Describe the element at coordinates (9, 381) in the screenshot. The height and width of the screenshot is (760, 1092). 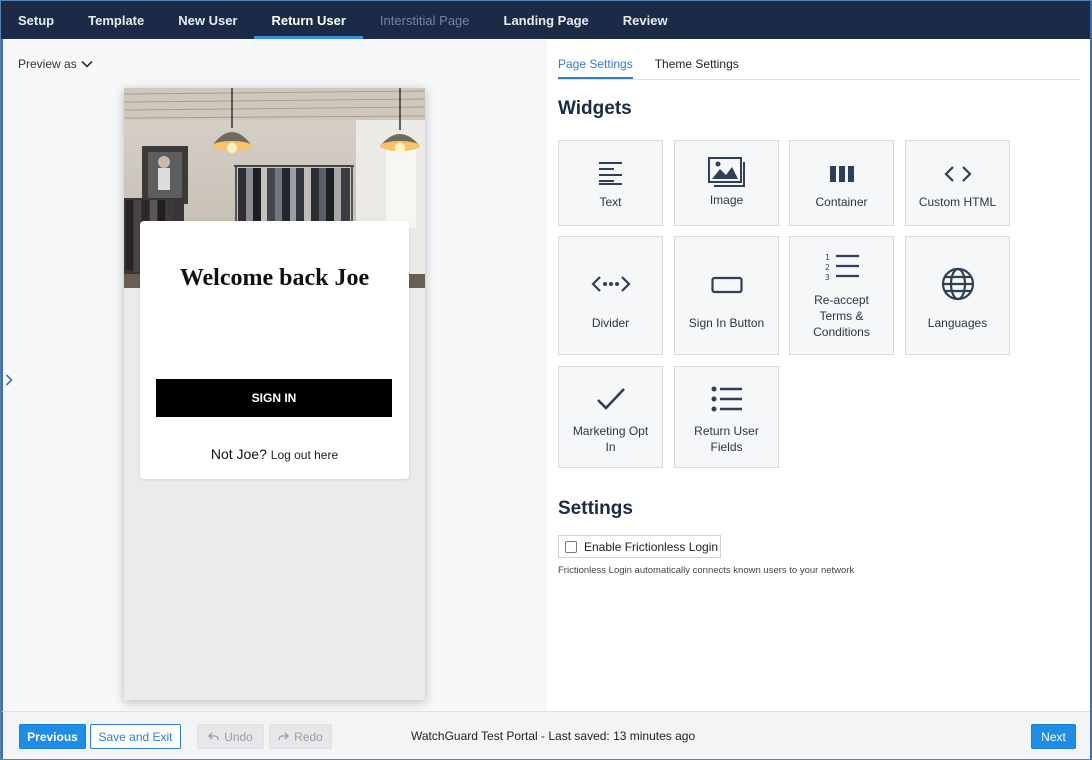
I see `expand-sidebar-icon` at that location.